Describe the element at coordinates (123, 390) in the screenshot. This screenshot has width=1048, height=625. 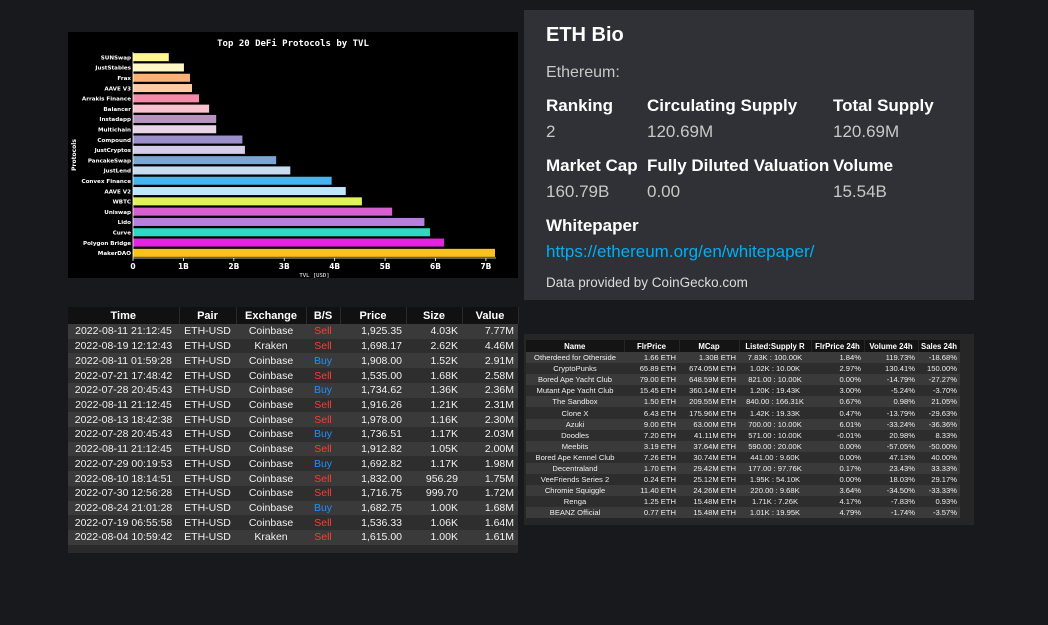
I see `table-cell: 2022-07-28 20:45:43` at that location.